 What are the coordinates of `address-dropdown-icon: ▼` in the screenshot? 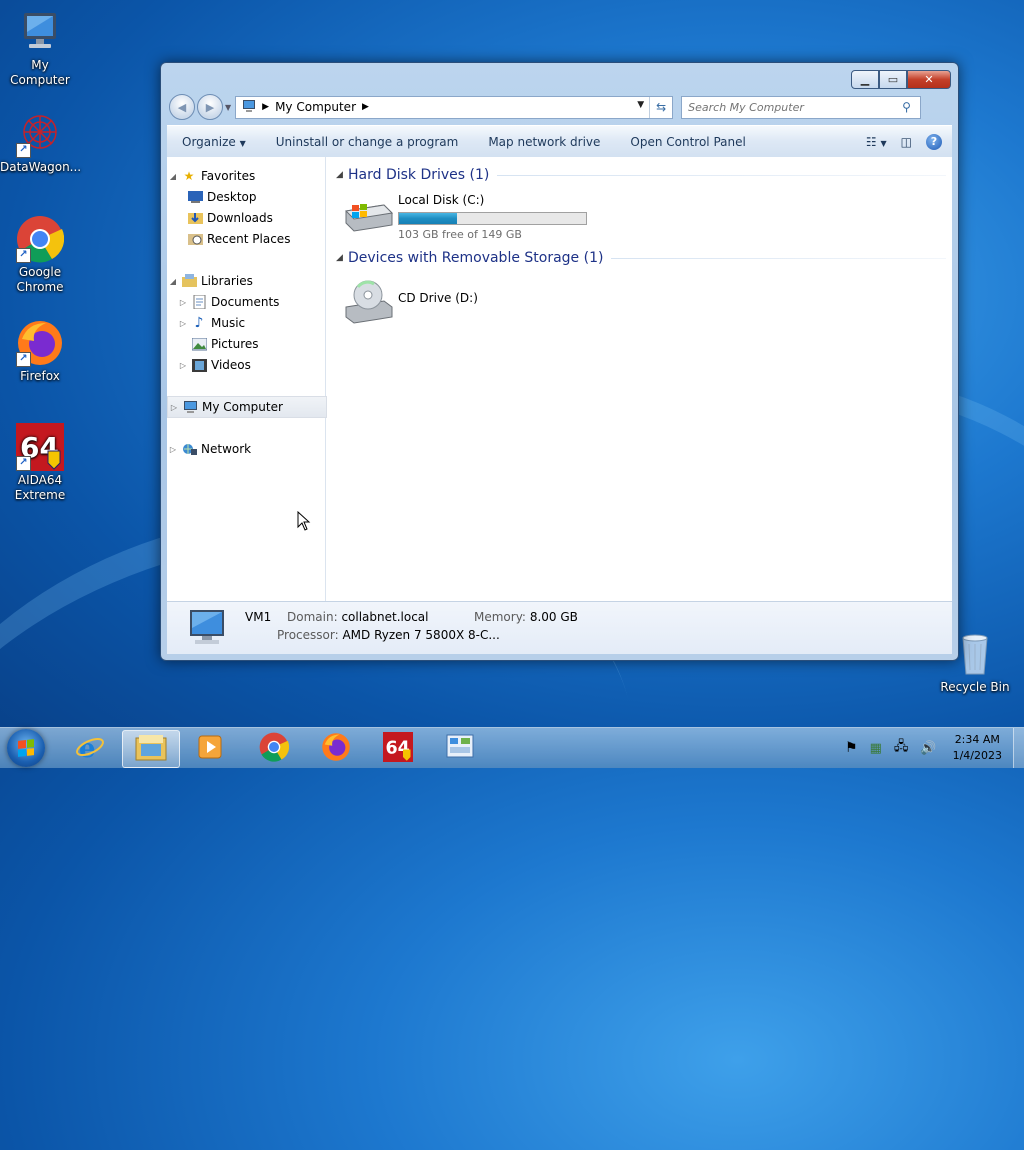 It's located at (640, 105).